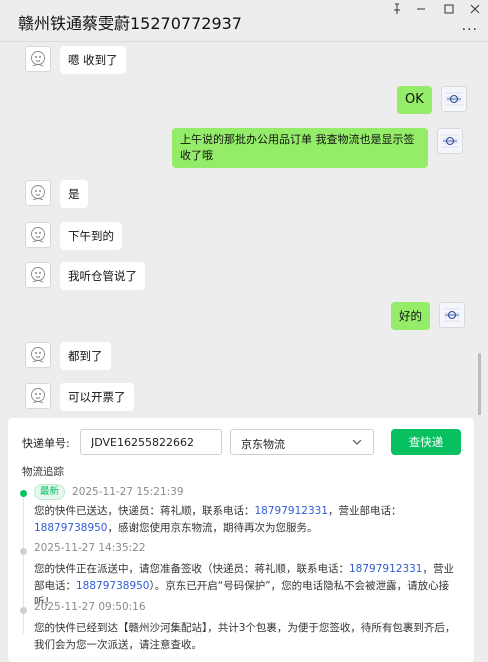 This screenshot has width=488, height=662. I want to click on message-item: 下午到的, so click(73, 236).